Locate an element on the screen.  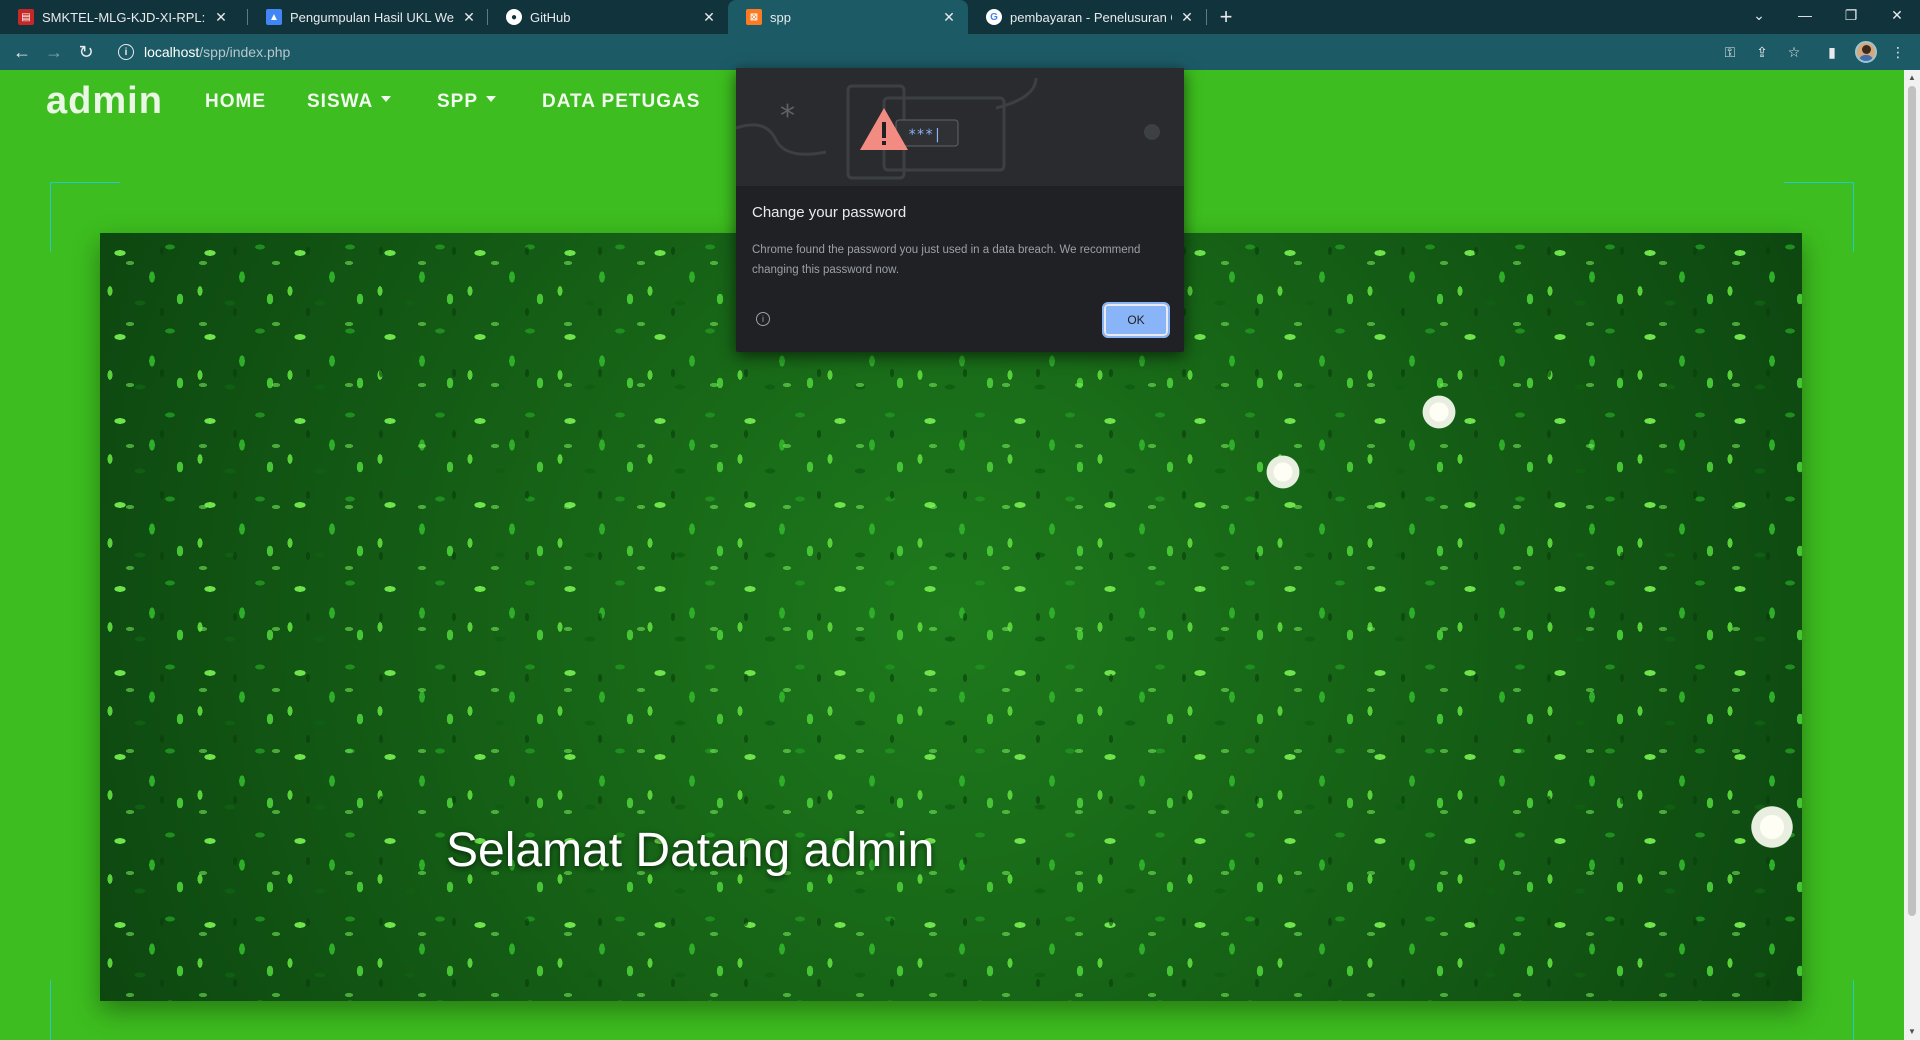
tab-title: spp is located at coordinates (780, 17).